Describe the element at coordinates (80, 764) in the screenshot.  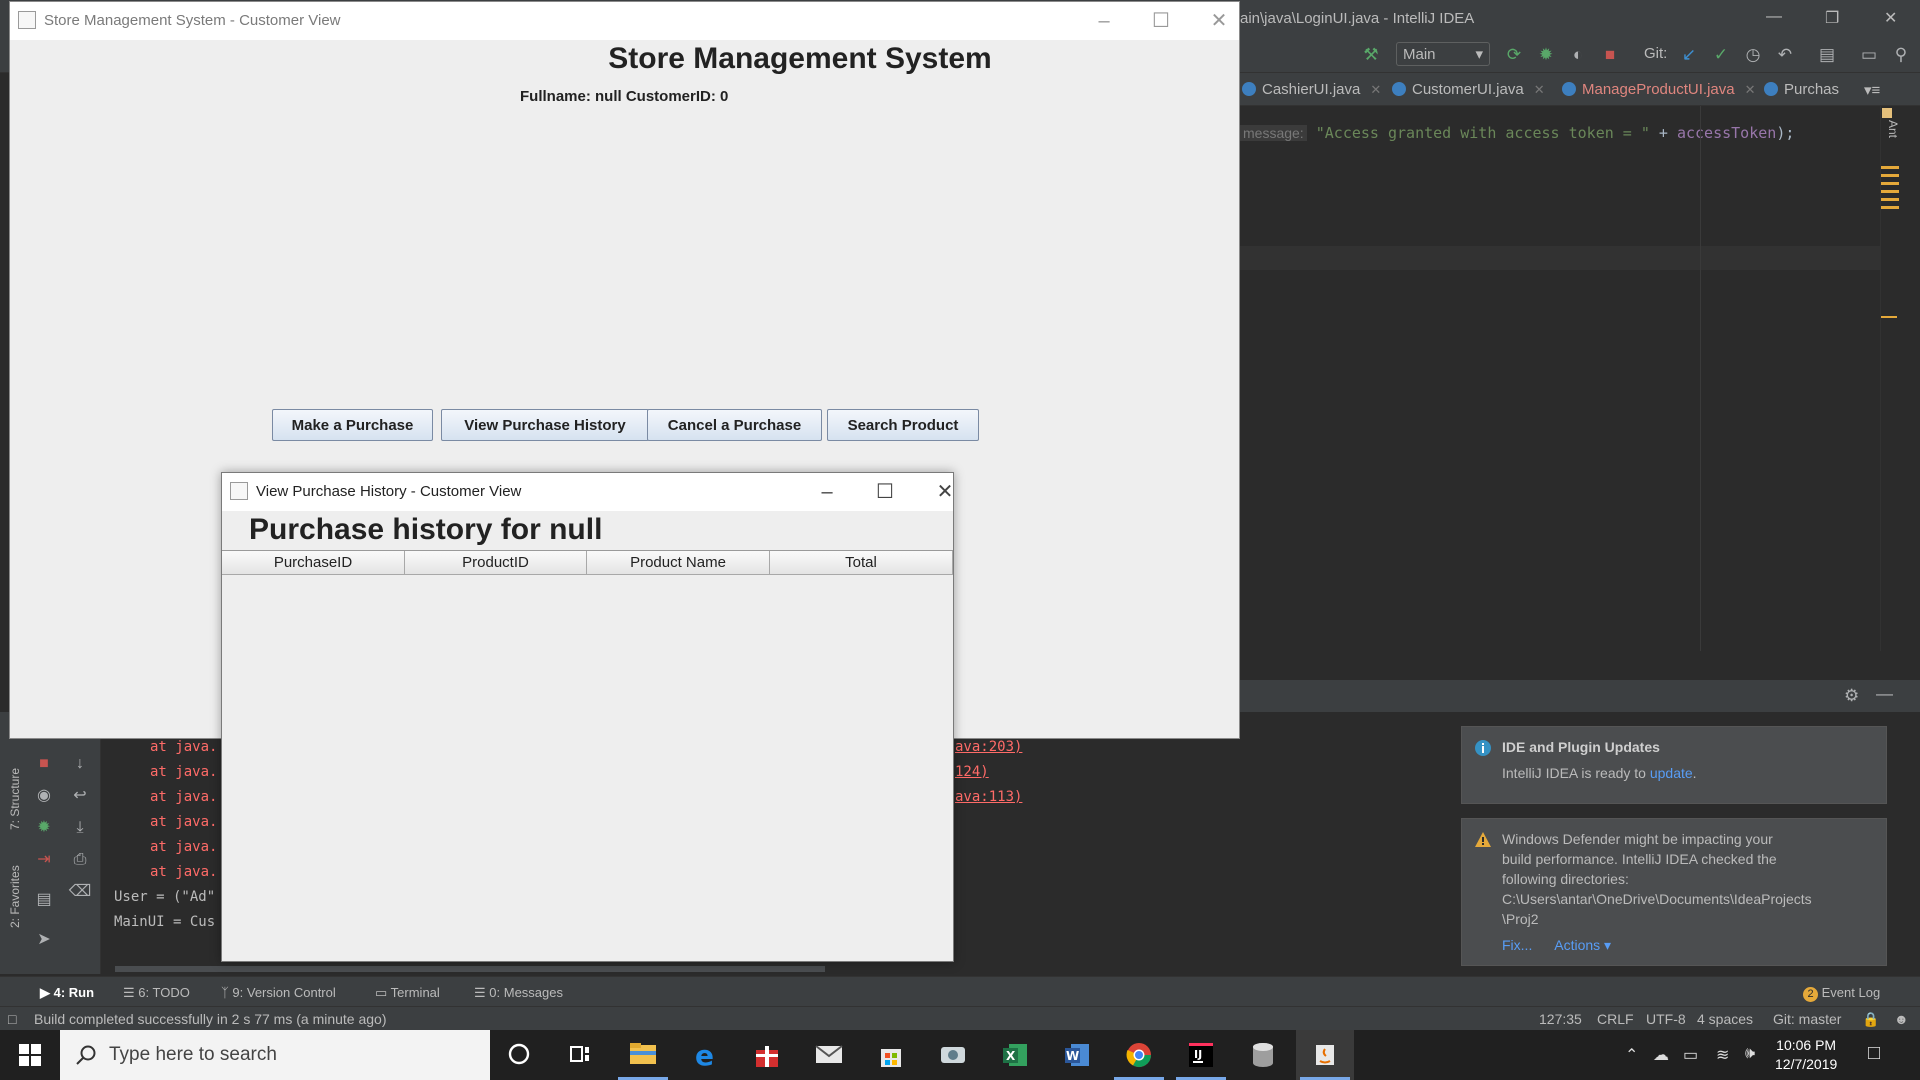
I see `scroll-down-icon: ↓` at that location.